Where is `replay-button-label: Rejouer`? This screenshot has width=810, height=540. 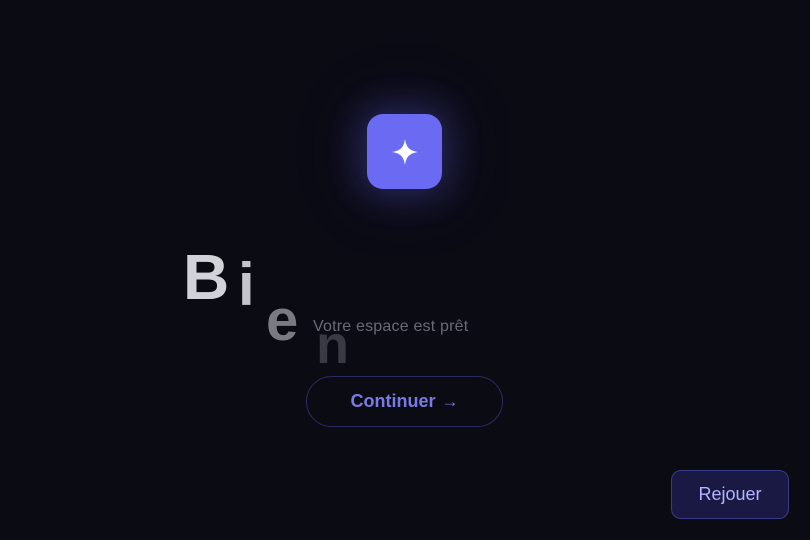 replay-button-label: Rejouer is located at coordinates (730, 494).